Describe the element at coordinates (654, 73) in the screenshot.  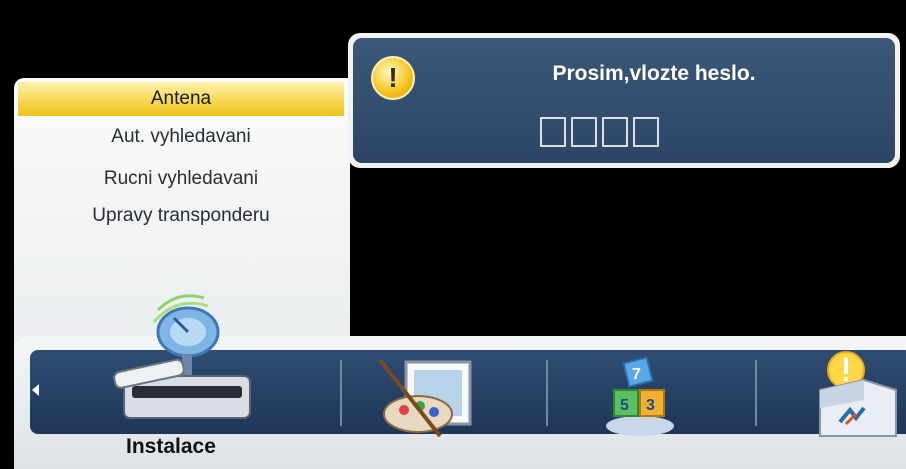
I see `dialog-title: Prosim,vlozte heslo.` at that location.